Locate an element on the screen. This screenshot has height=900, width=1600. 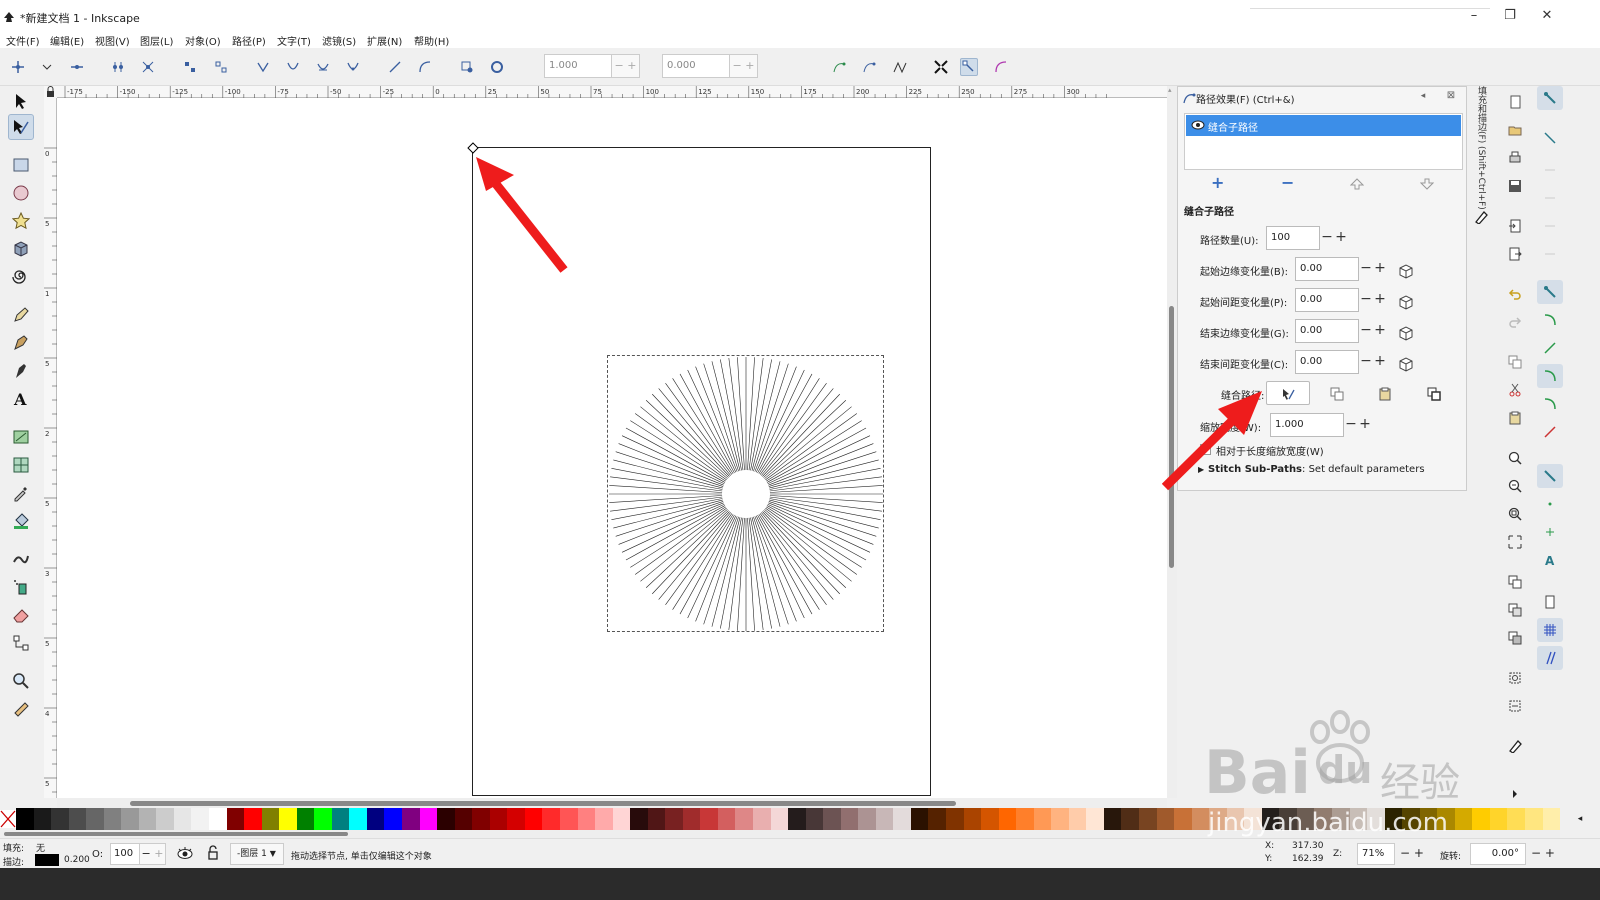
dropper-tool-icon is located at coordinates (21, 493).